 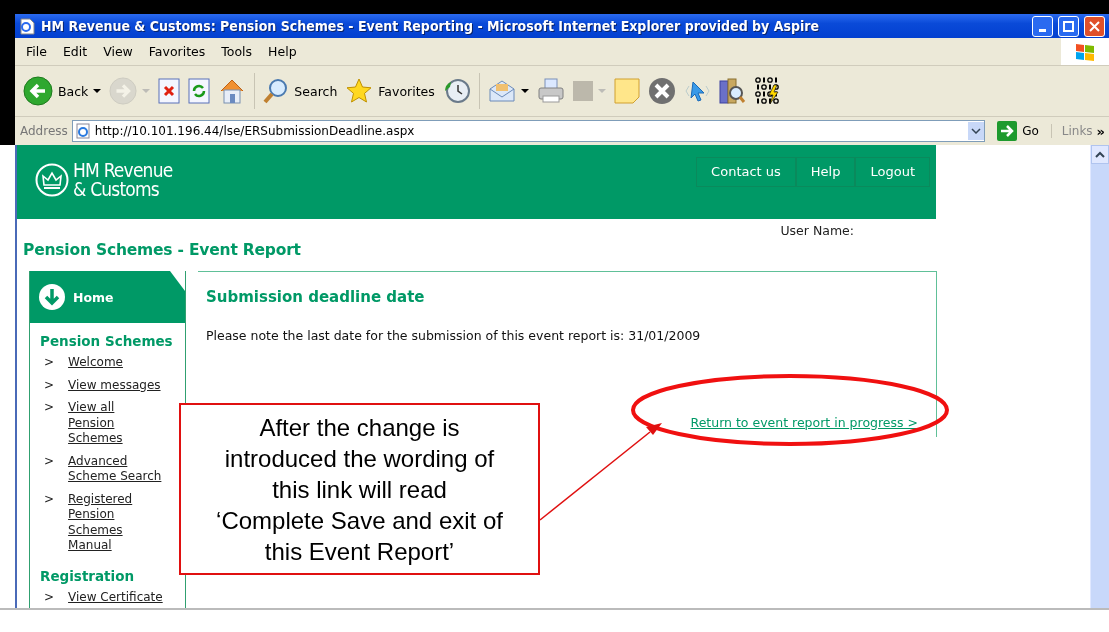 I want to click on user-name-label: User Name:, so click(x=817, y=231).